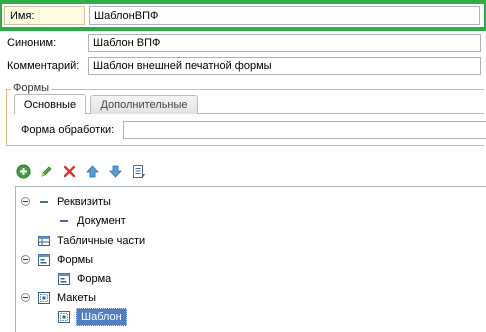  I want to click on tree-node-label: Табличные части, so click(101, 240).